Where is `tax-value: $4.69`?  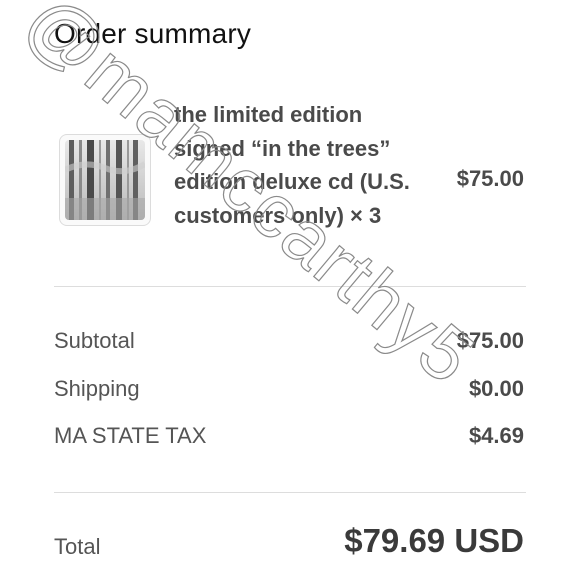
tax-value: $4.69 is located at coordinates (496, 435).